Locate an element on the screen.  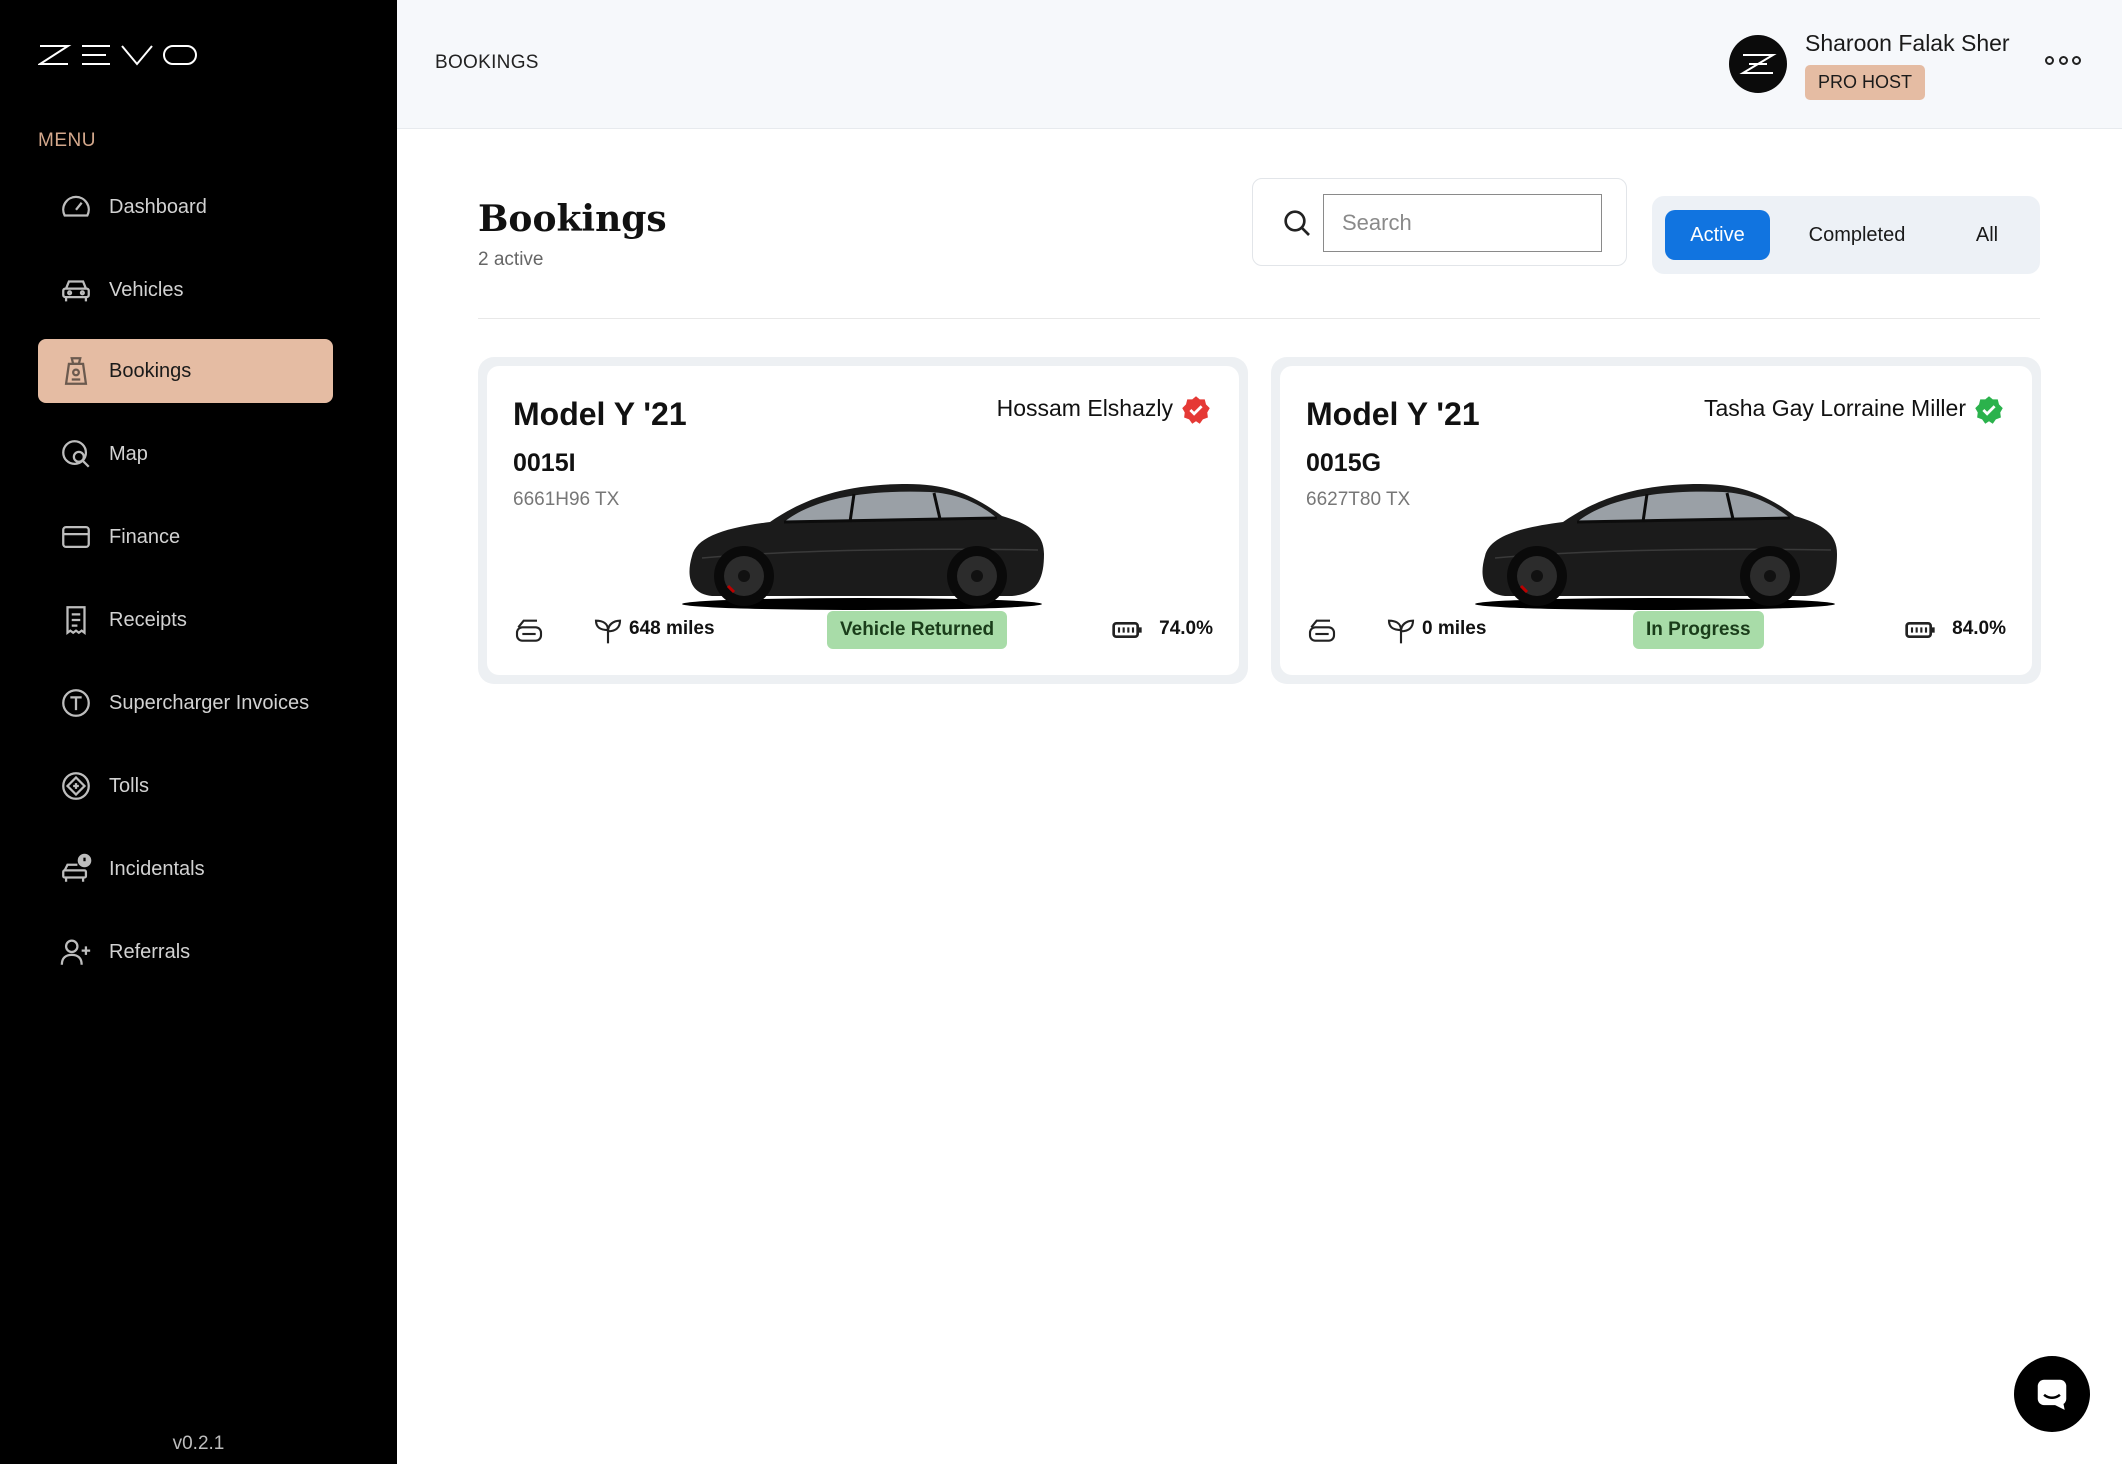
trip-miles: 0 miles is located at coordinates (1454, 628).